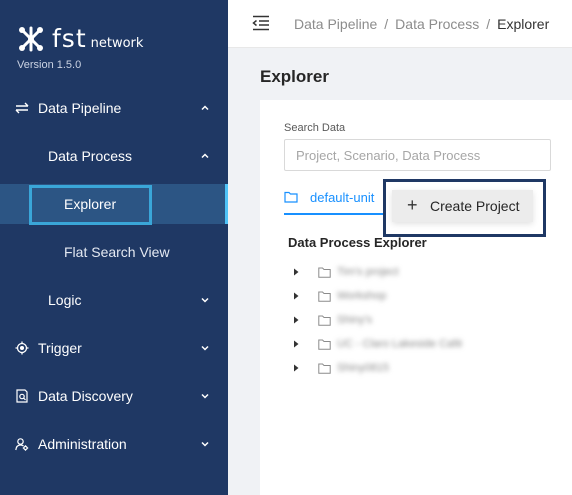 This screenshot has height=495, width=572. I want to click on breadcrumb-data-process: Data Process, so click(437, 24).